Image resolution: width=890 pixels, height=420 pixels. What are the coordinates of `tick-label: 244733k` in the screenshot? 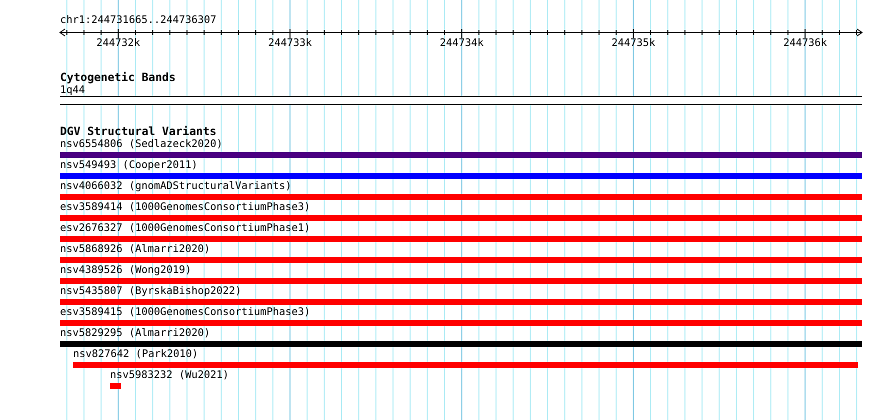 It's located at (290, 43).